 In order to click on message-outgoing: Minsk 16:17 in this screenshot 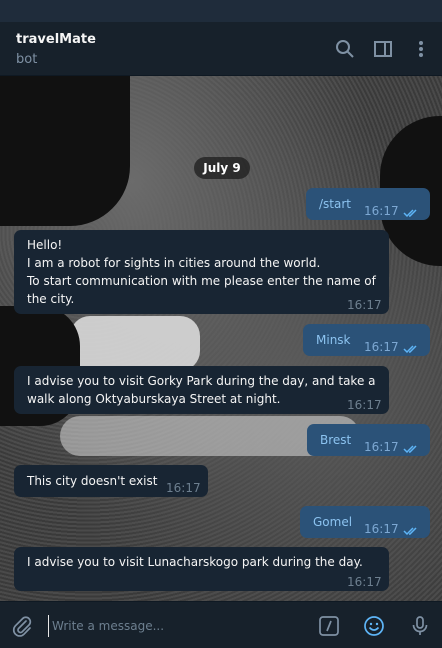, I will do `click(366, 340)`.